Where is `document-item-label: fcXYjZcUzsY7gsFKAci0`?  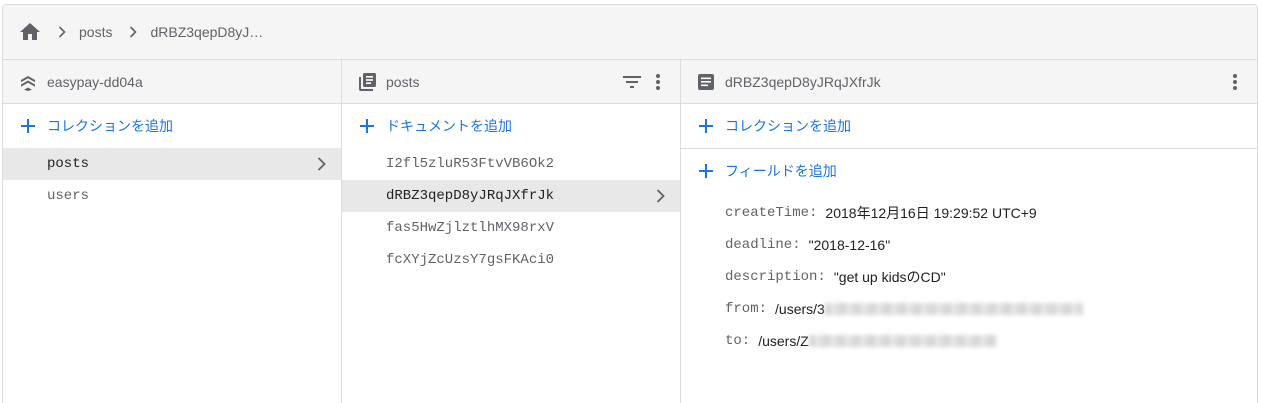 document-item-label: fcXYjZcUzsY7gsFKAci0 is located at coordinates (470, 260).